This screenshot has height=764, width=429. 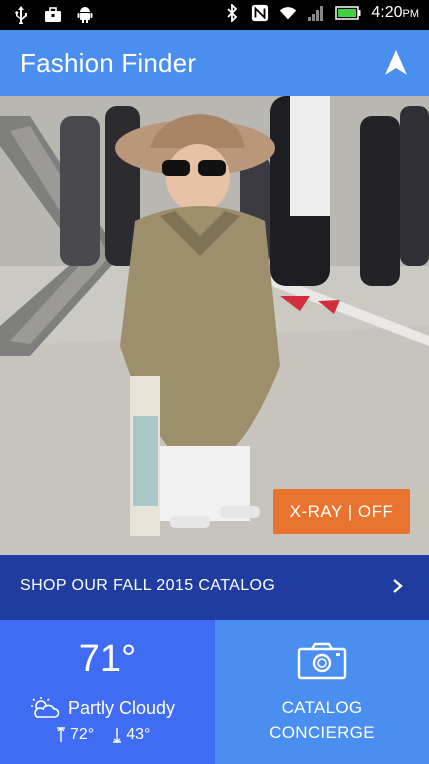 What do you see at coordinates (260, 13) in the screenshot?
I see `nfc-icon` at bounding box center [260, 13].